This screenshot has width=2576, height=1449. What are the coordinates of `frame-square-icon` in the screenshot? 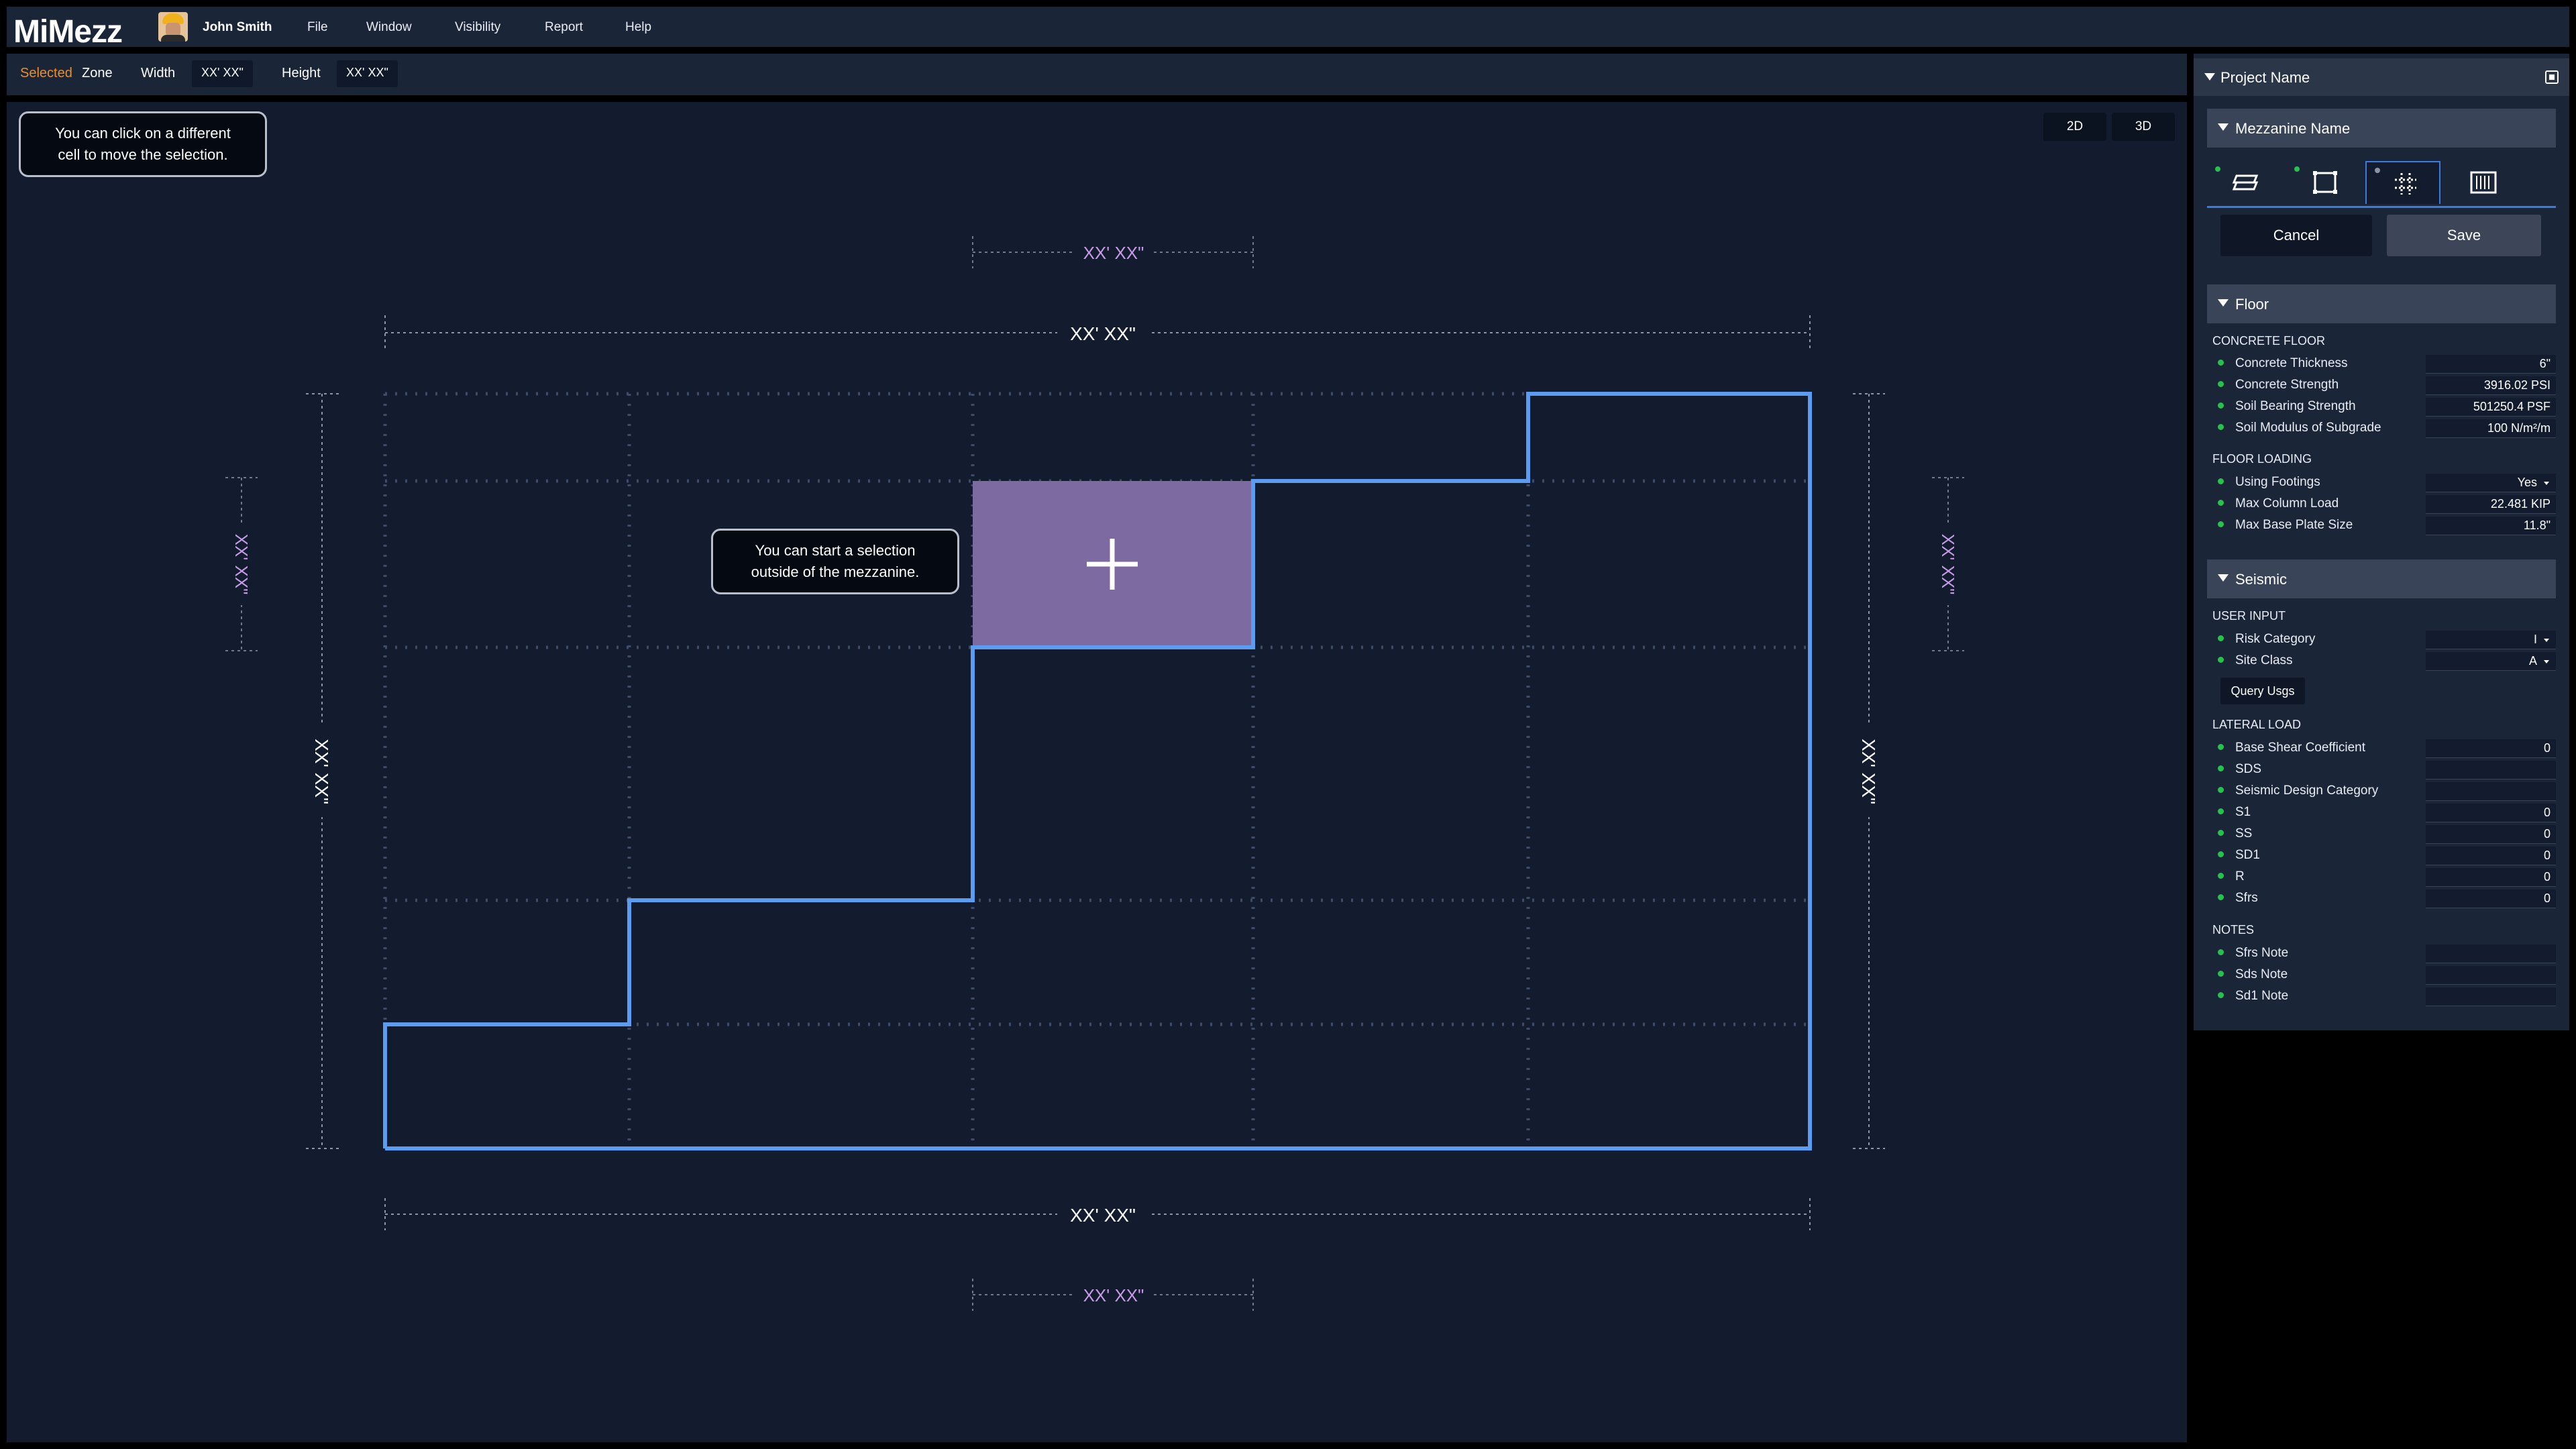 It's located at (2325, 182).